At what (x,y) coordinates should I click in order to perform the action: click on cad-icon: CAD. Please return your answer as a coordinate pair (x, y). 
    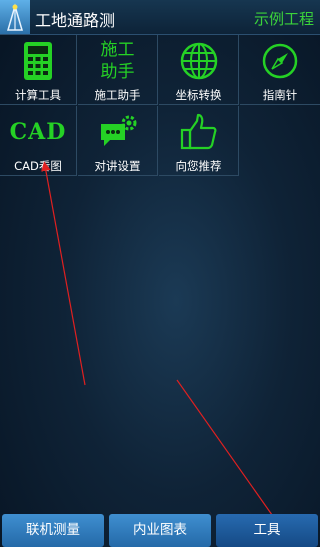
    Looking at the image, I should click on (38, 132).